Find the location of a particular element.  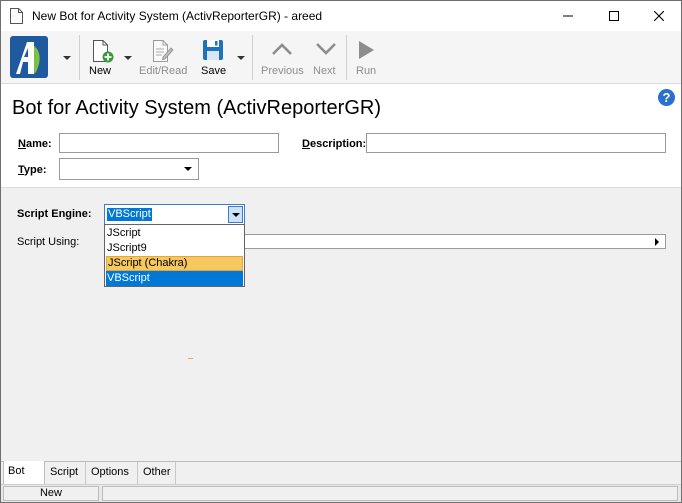

minimize-icon is located at coordinates (568, 16).